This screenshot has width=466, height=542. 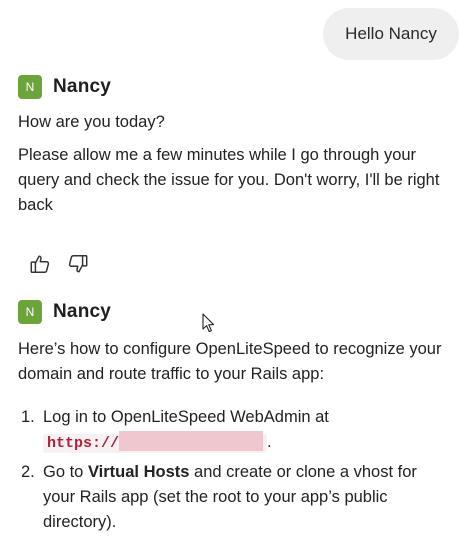 I want to click on step-bold-text: Virtual Hosts, so click(x=138, y=472).